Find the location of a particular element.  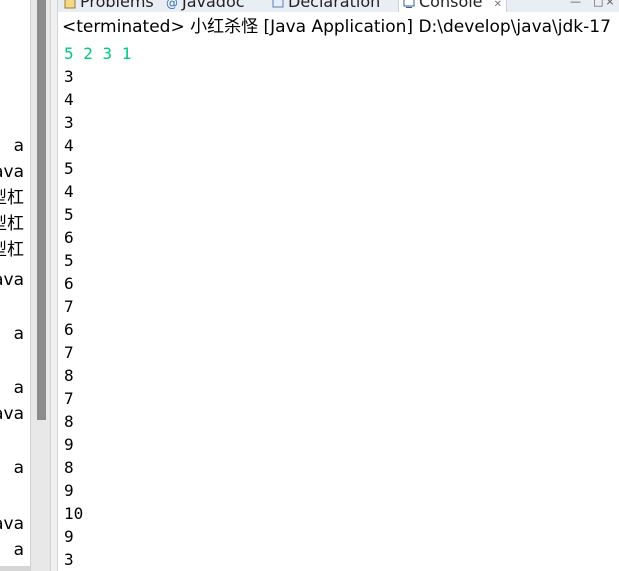

scrollbar-thumb is located at coordinates (41, 210).